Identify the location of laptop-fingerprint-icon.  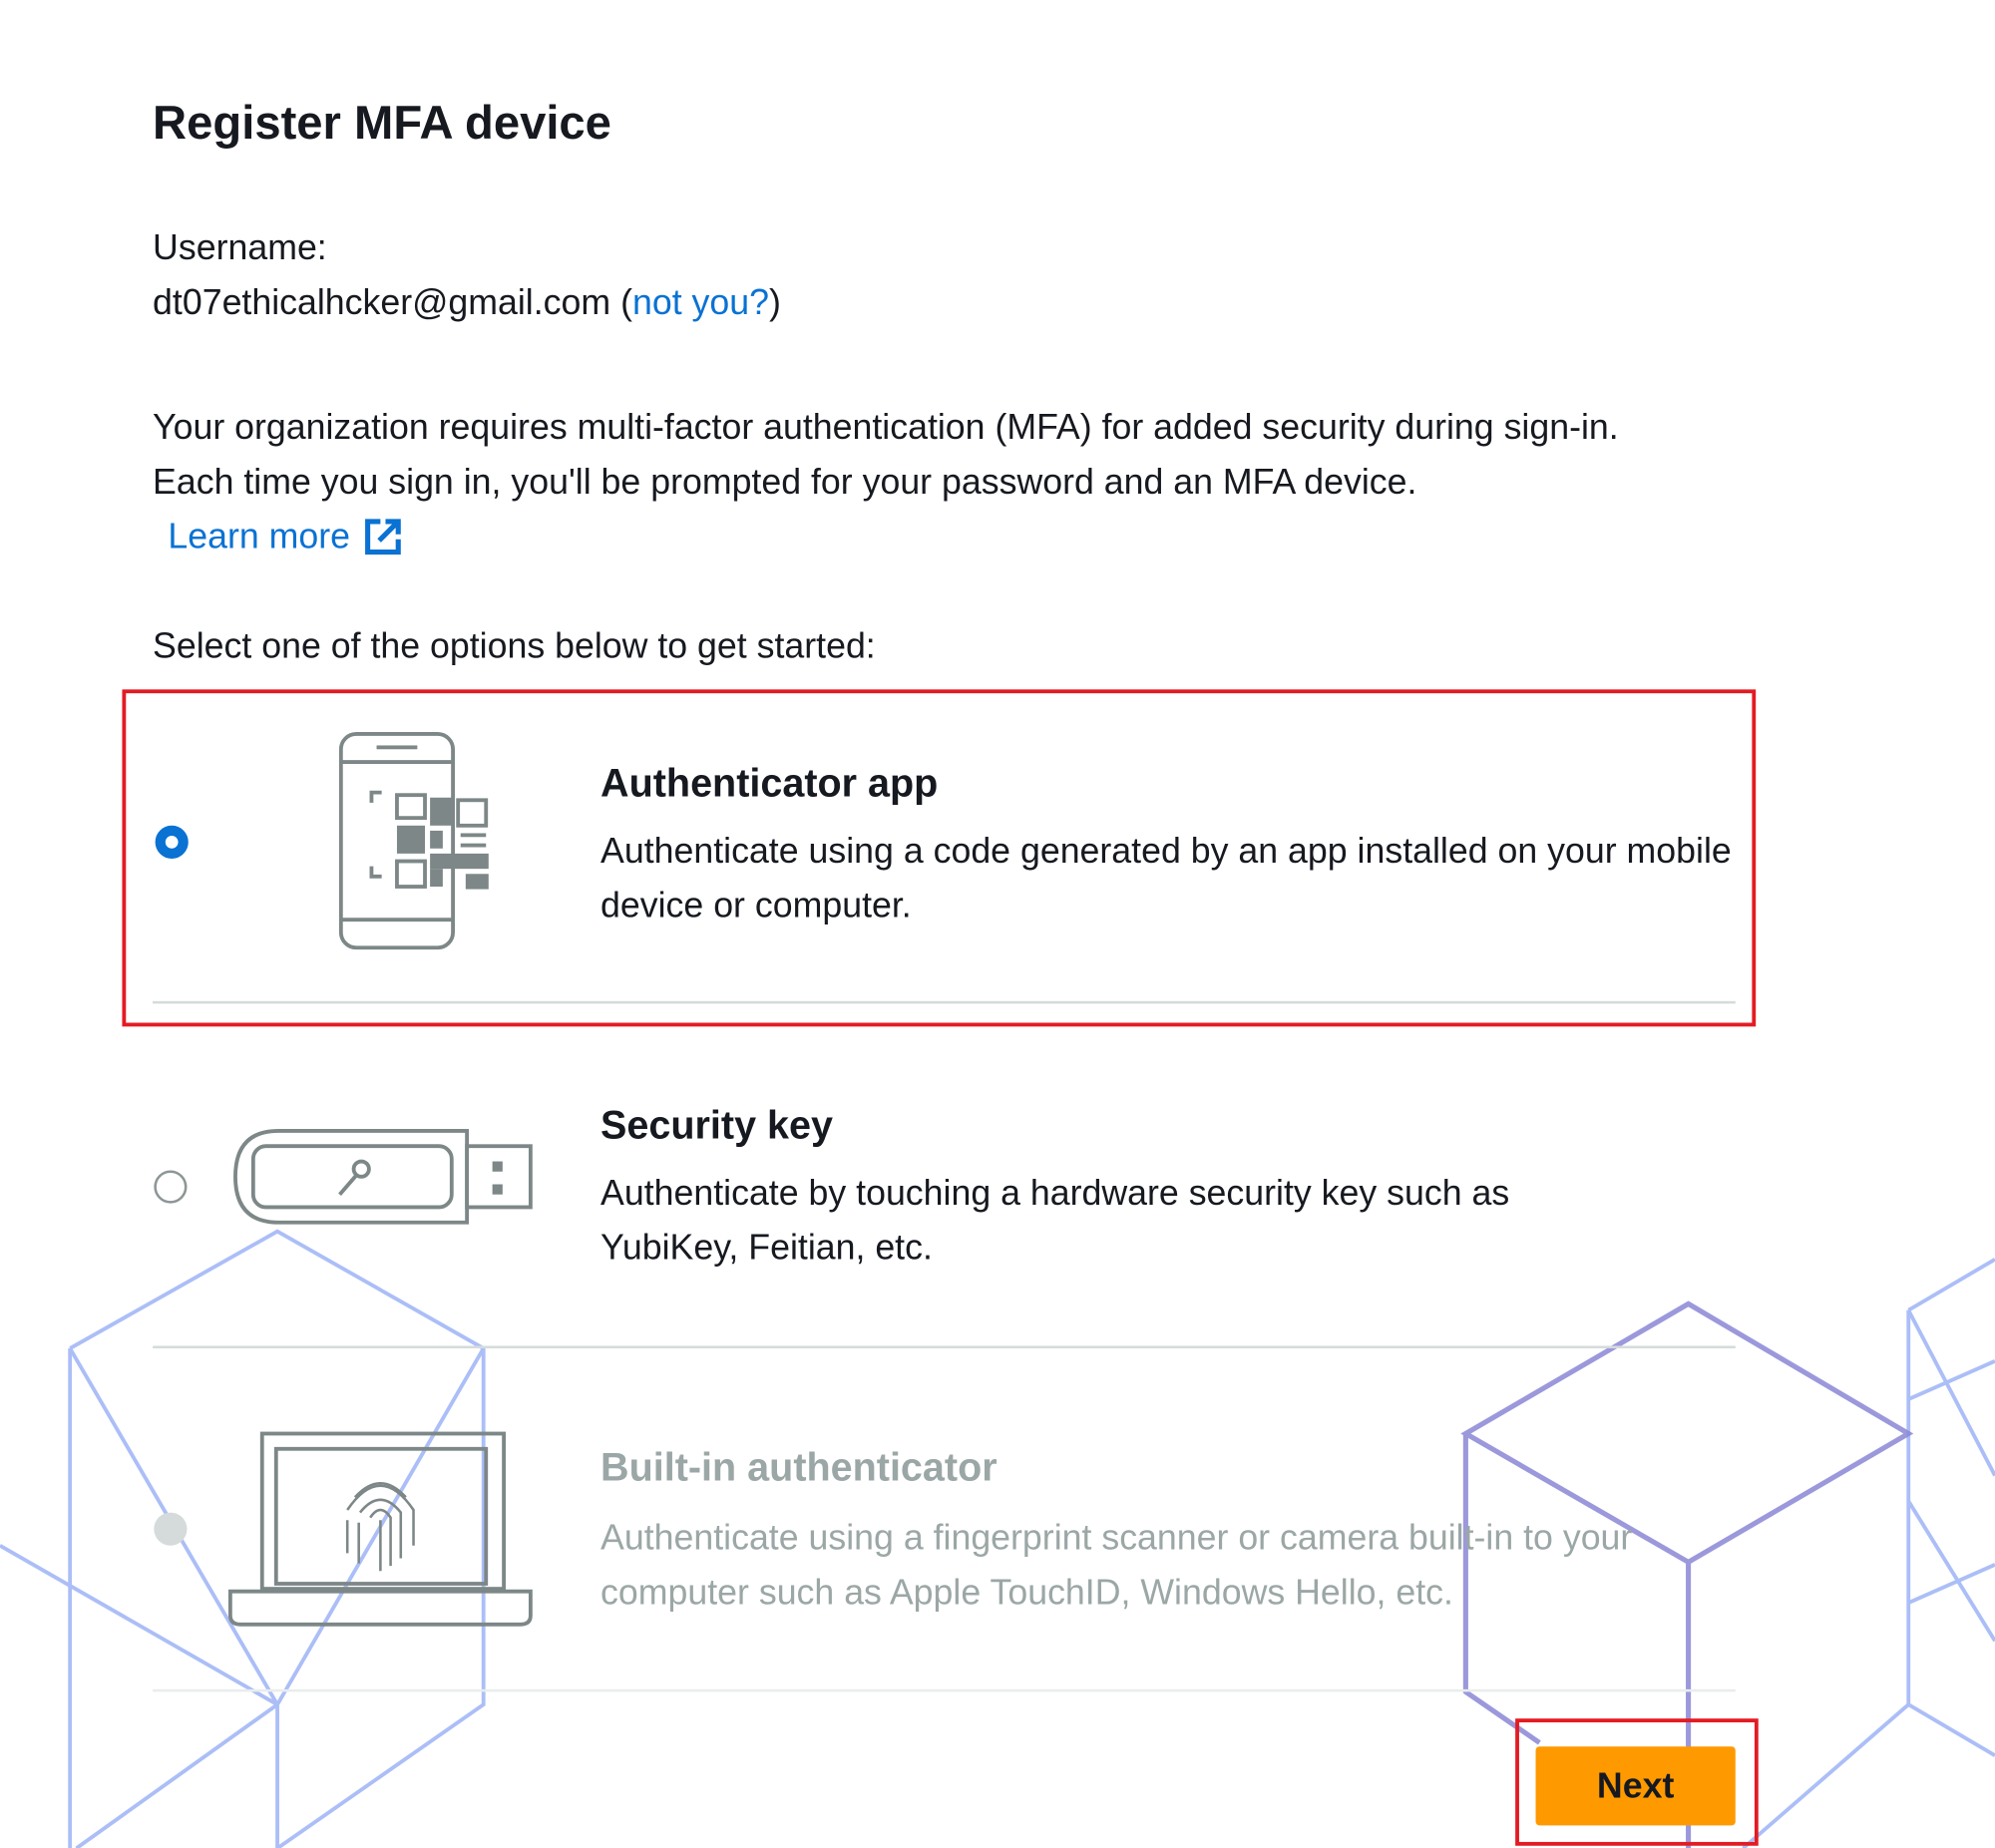
(380, 1529).